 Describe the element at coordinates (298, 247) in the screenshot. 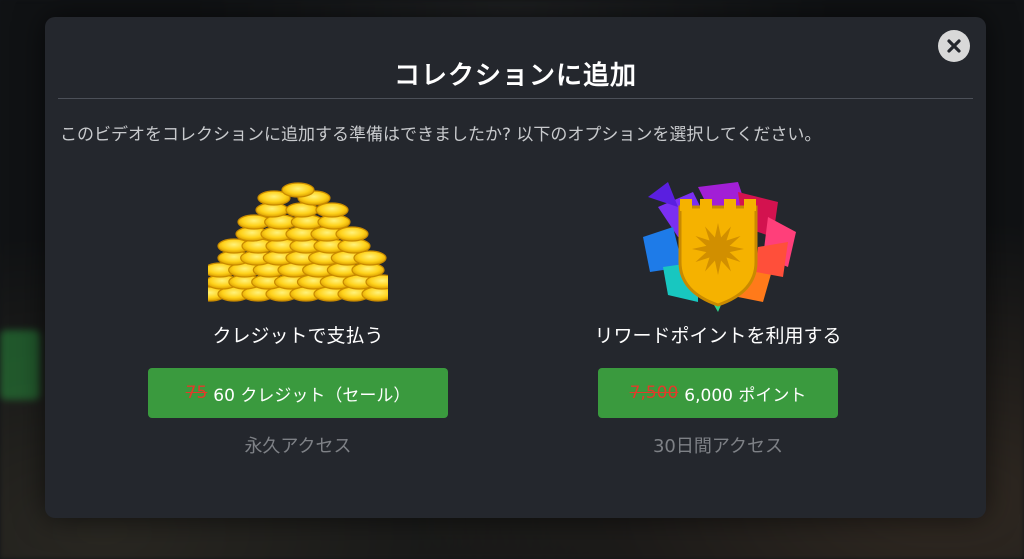

I see `gold-coins-icon` at that location.